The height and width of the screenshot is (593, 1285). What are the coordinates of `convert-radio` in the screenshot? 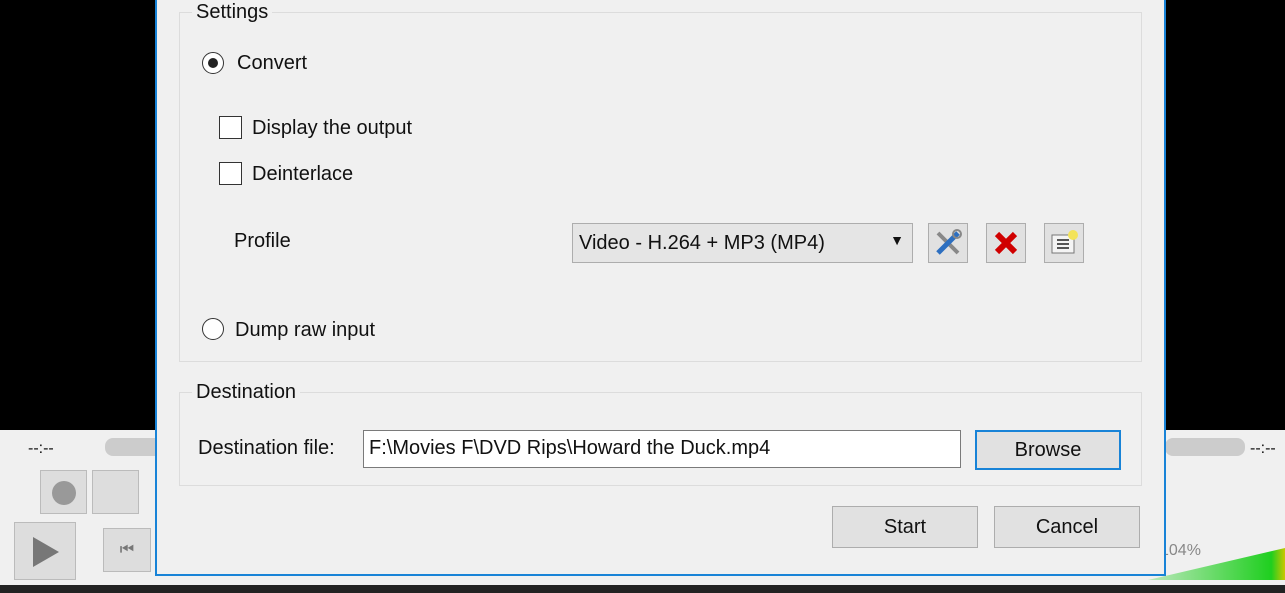 It's located at (213, 63).